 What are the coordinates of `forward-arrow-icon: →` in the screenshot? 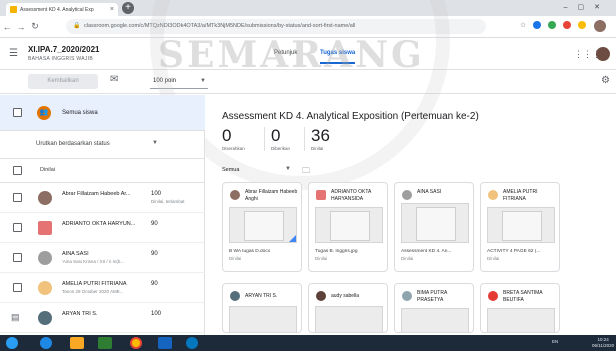 It's located at (21, 27).